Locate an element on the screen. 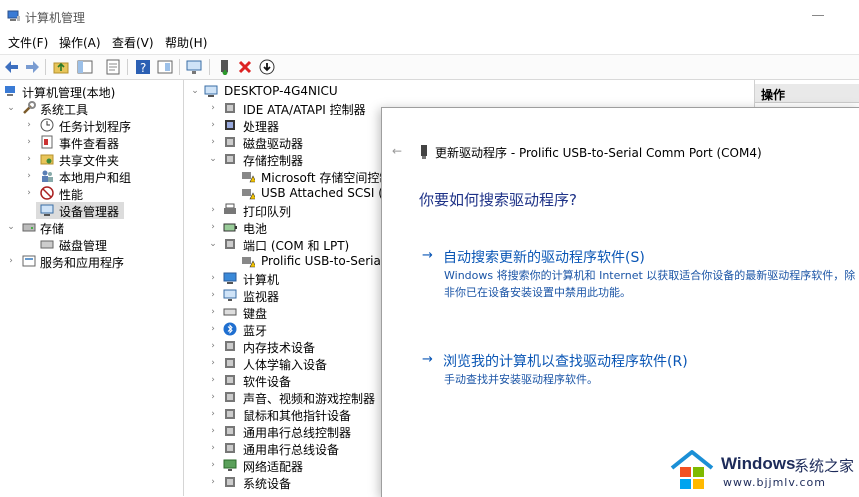 This screenshot has width=859, height=497. uninstall-x-icon is located at coordinates (245, 67).